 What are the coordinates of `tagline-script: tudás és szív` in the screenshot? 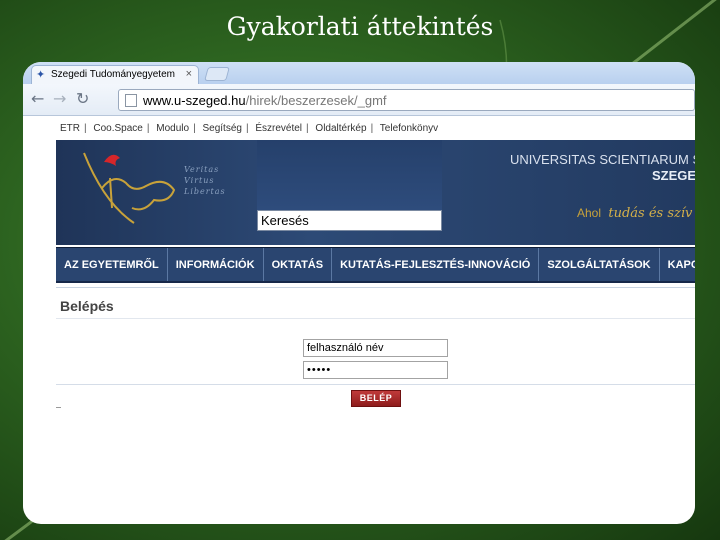 It's located at (650, 213).